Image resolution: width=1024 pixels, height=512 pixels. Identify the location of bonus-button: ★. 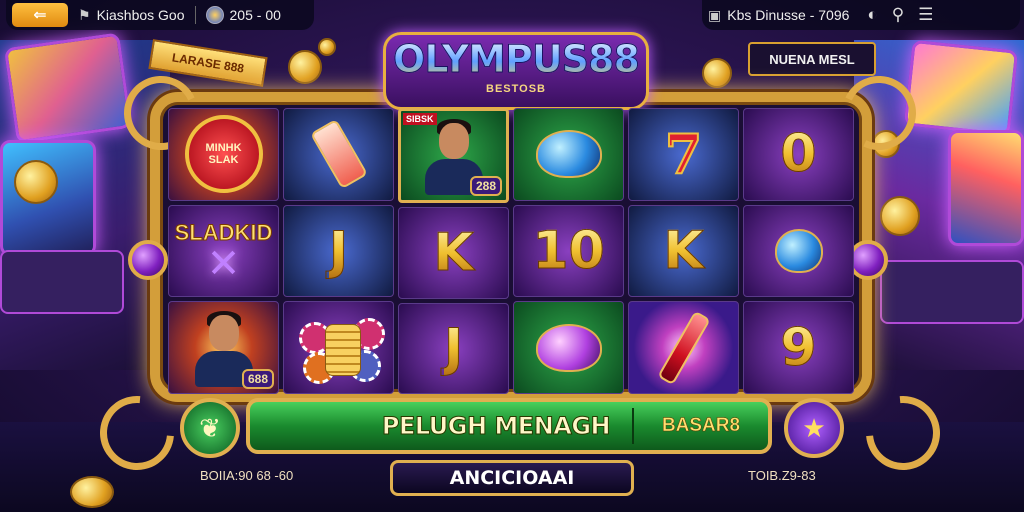
(814, 428).